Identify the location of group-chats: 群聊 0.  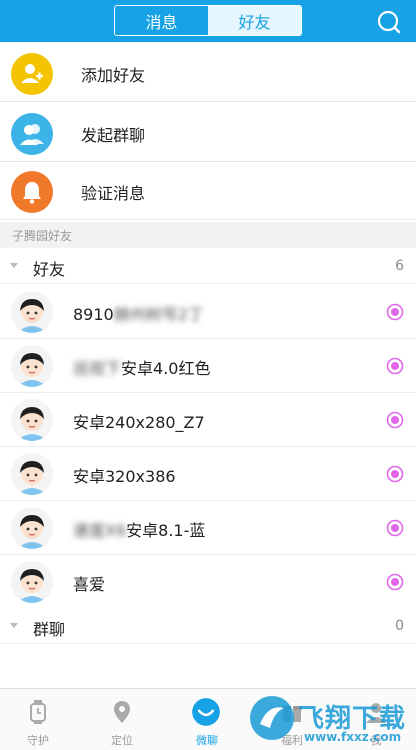
(208, 626).